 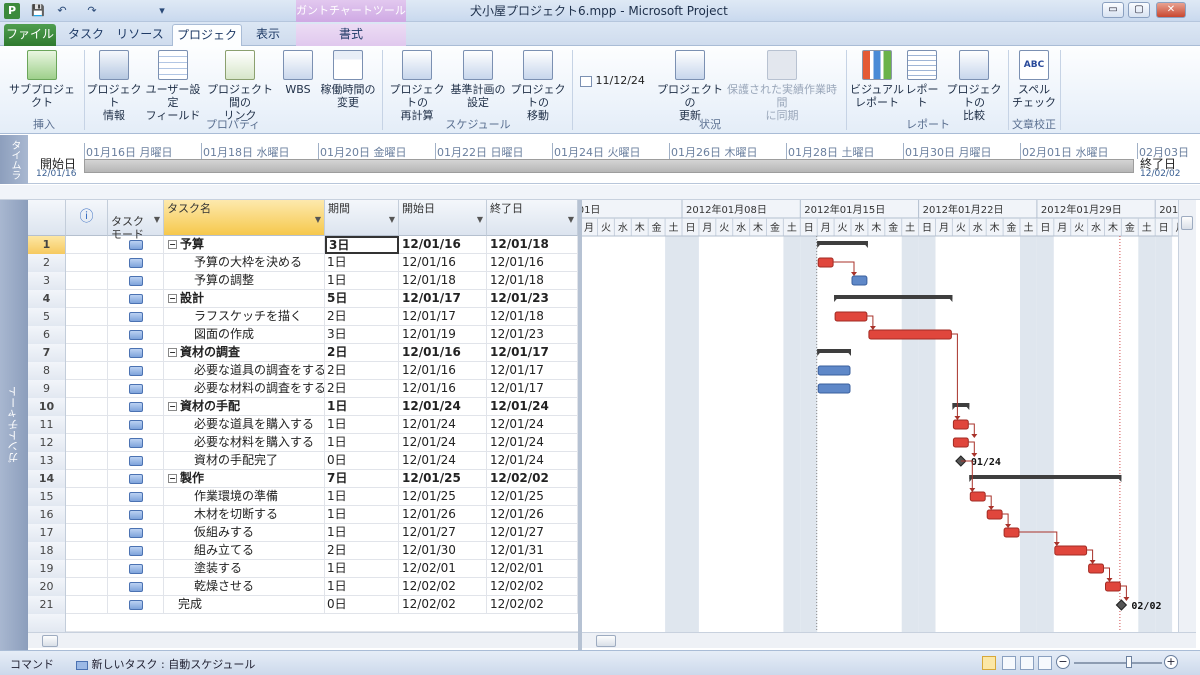 What do you see at coordinates (443, 533) in the screenshot?
I see `start-cell: 12/01/27` at bounding box center [443, 533].